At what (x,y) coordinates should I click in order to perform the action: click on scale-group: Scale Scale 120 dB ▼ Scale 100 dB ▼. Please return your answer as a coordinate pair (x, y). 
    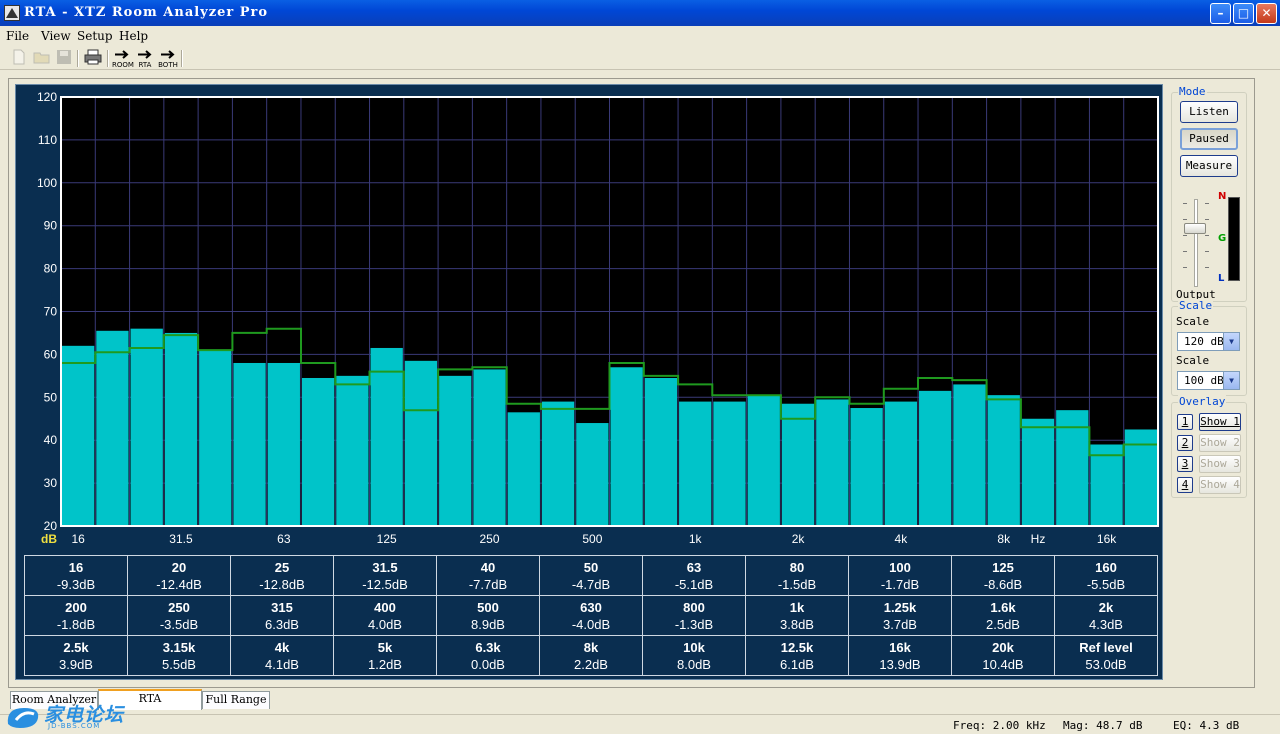
    Looking at the image, I should click on (1209, 347).